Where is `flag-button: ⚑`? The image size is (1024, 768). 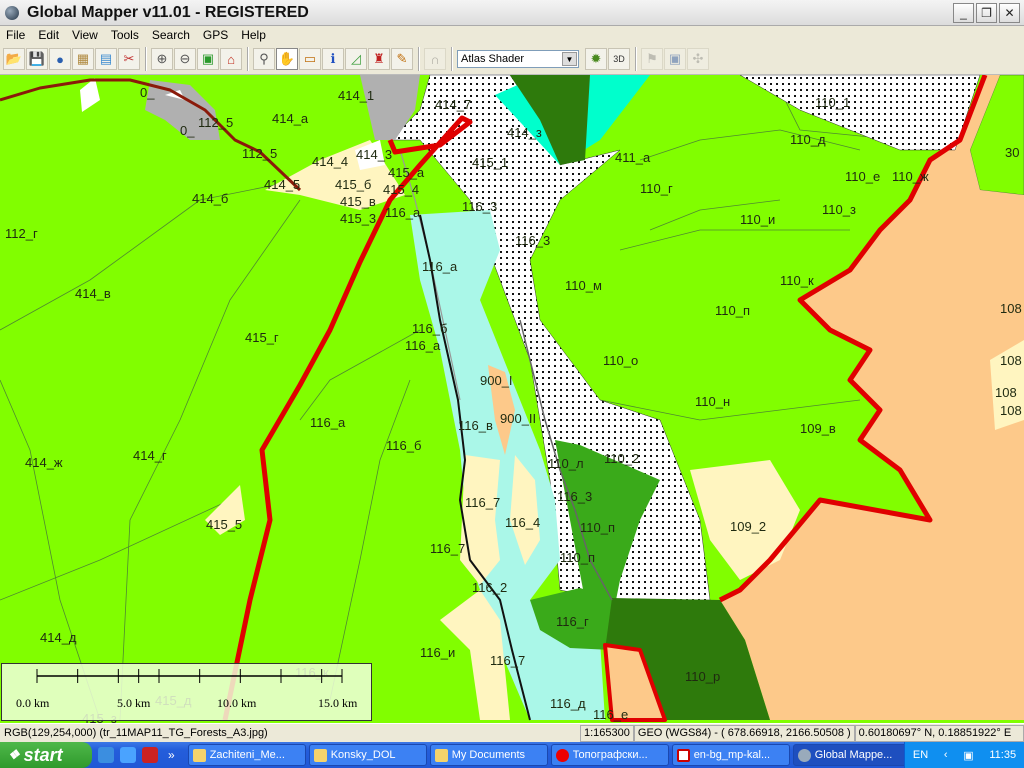 flag-button: ⚑ is located at coordinates (652, 59).